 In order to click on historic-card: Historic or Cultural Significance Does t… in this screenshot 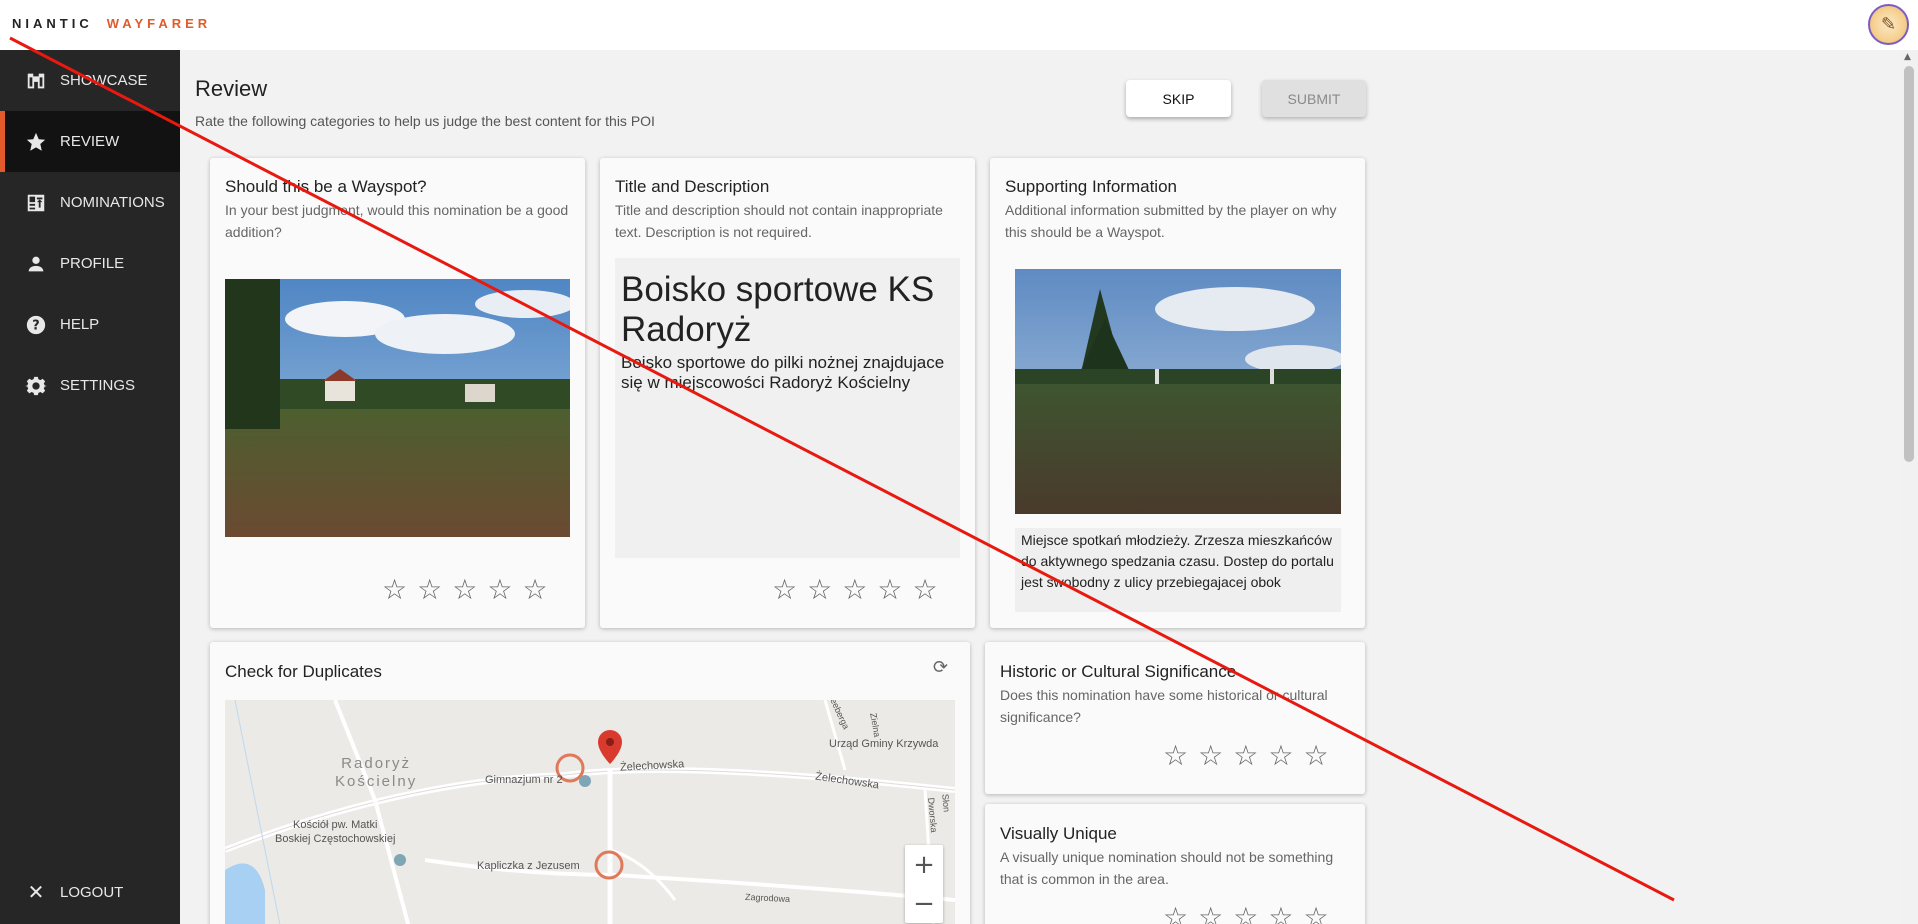, I will do `click(1175, 718)`.